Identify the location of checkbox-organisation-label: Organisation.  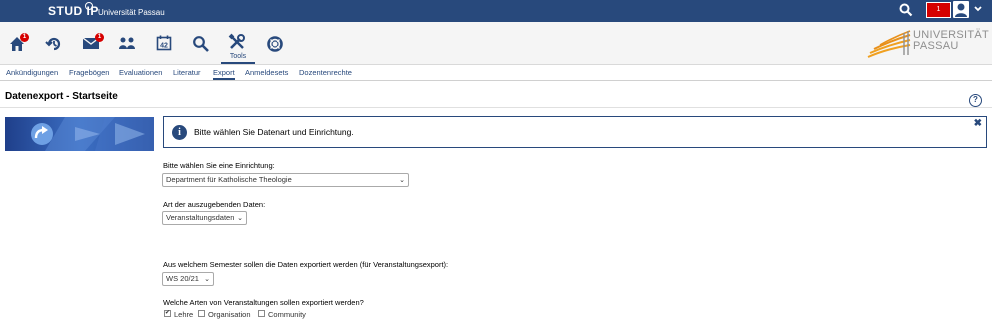
(229, 314).